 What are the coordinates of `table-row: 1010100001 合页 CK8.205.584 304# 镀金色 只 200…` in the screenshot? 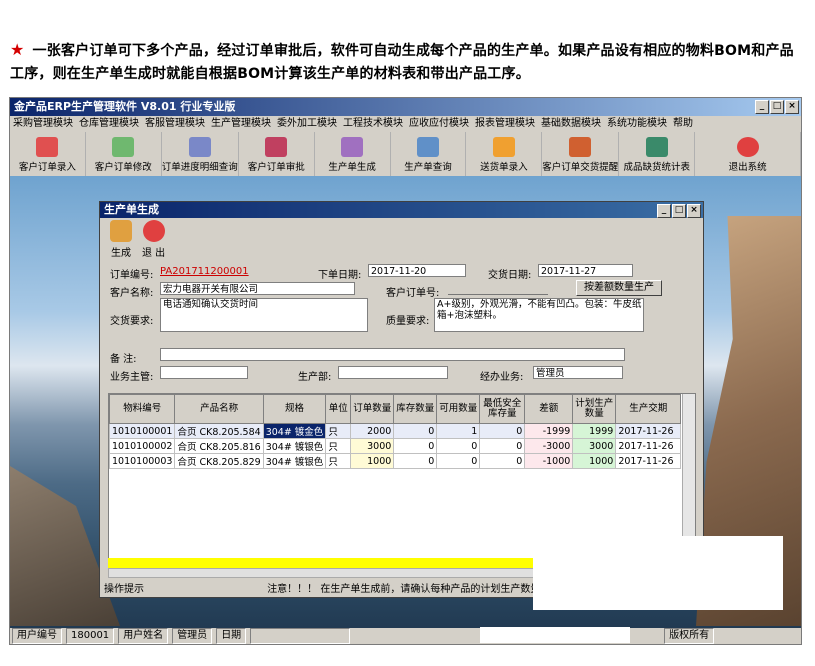 It's located at (395, 431).